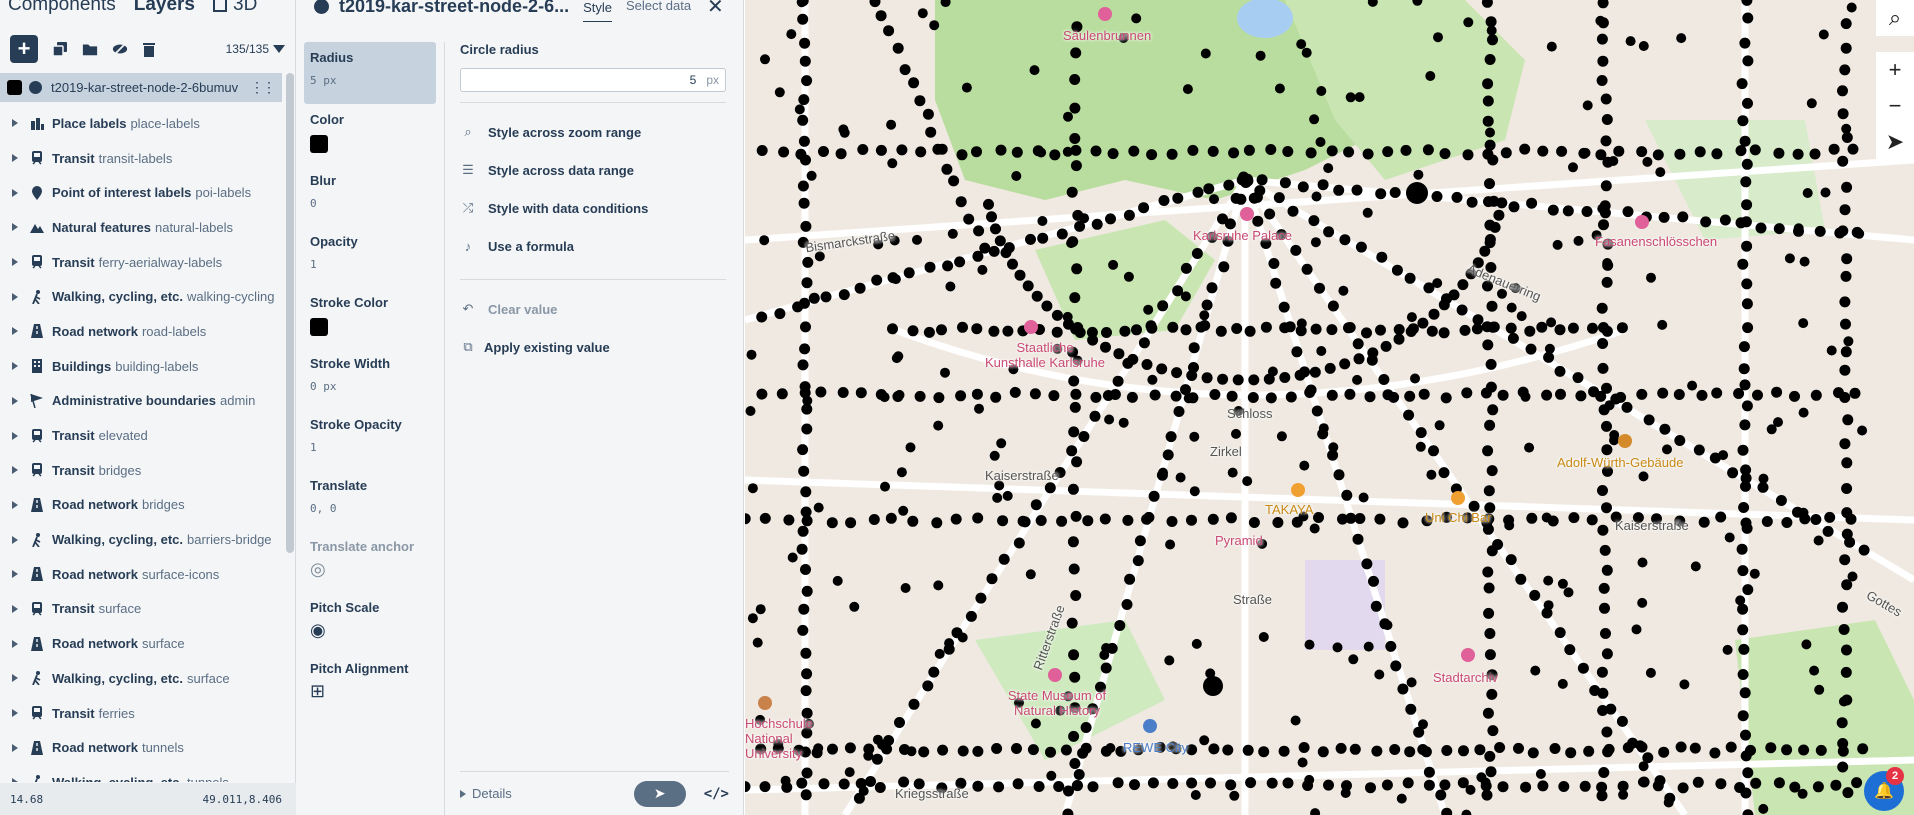 The width and height of the screenshot is (1914, 815). Describe the element at coordinates (141, 713) in the screenshot. I see `layer-row-ferries: Transit ferries` at that location.